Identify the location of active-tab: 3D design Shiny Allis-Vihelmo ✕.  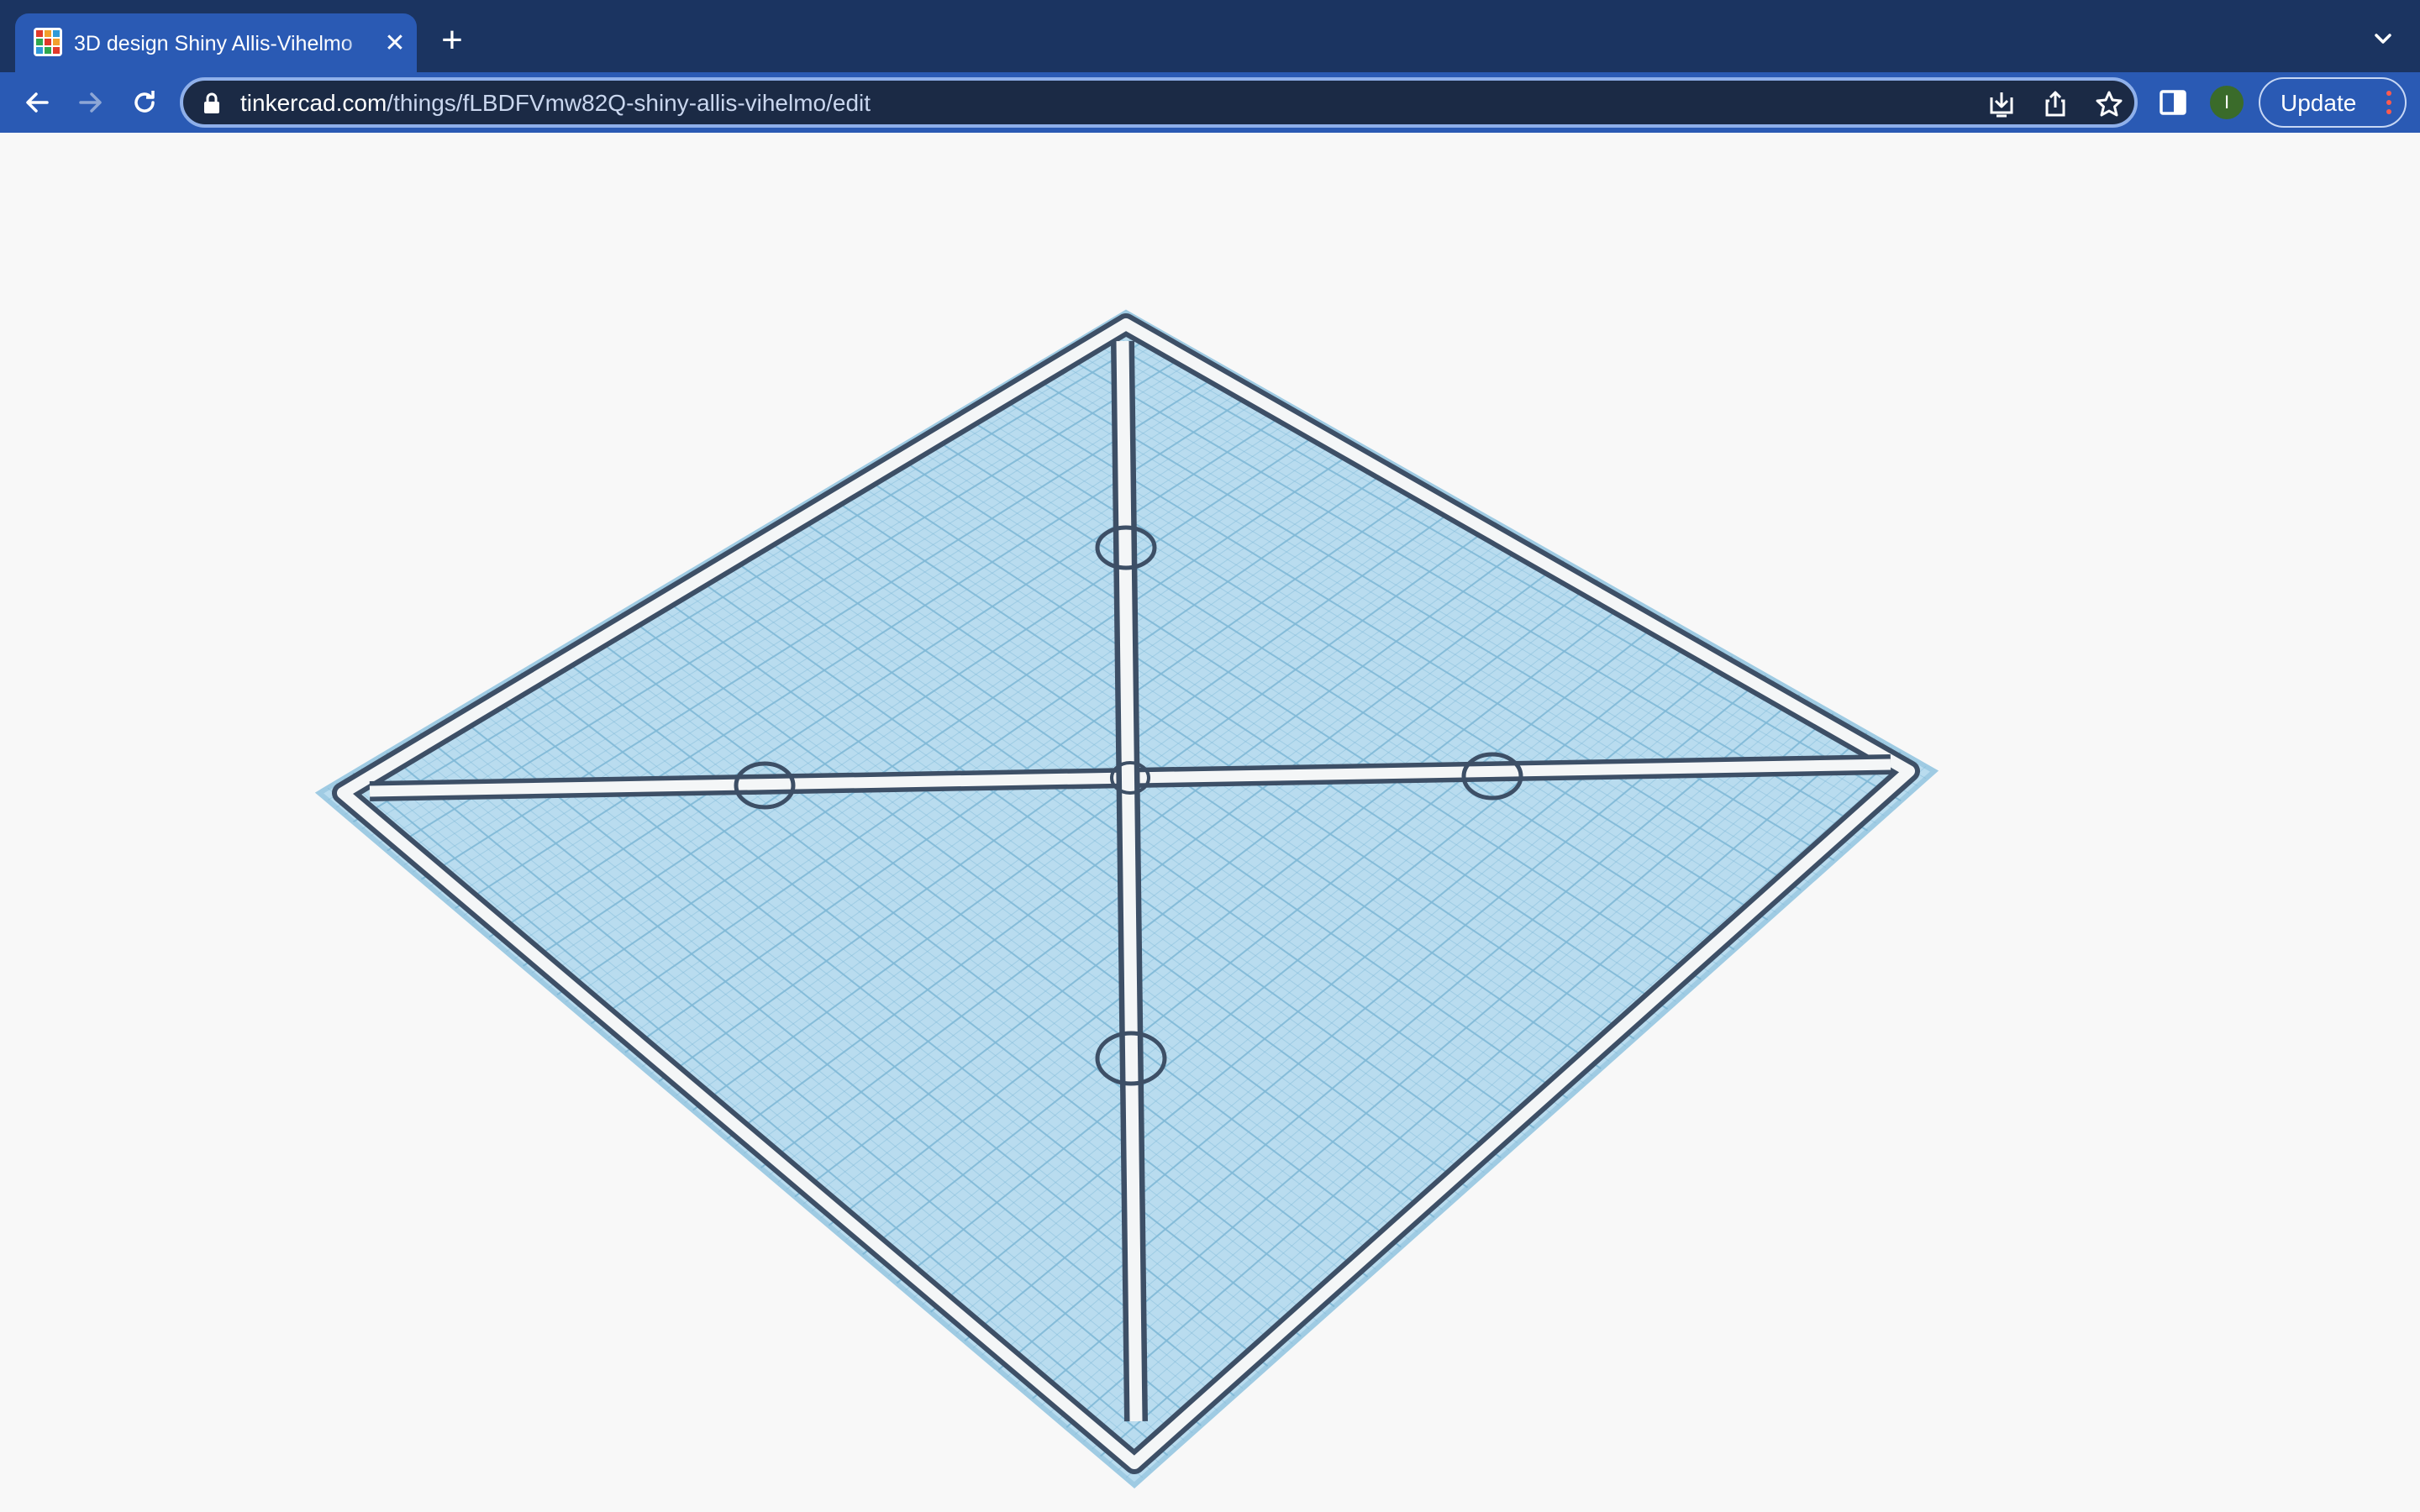
(216, 42).